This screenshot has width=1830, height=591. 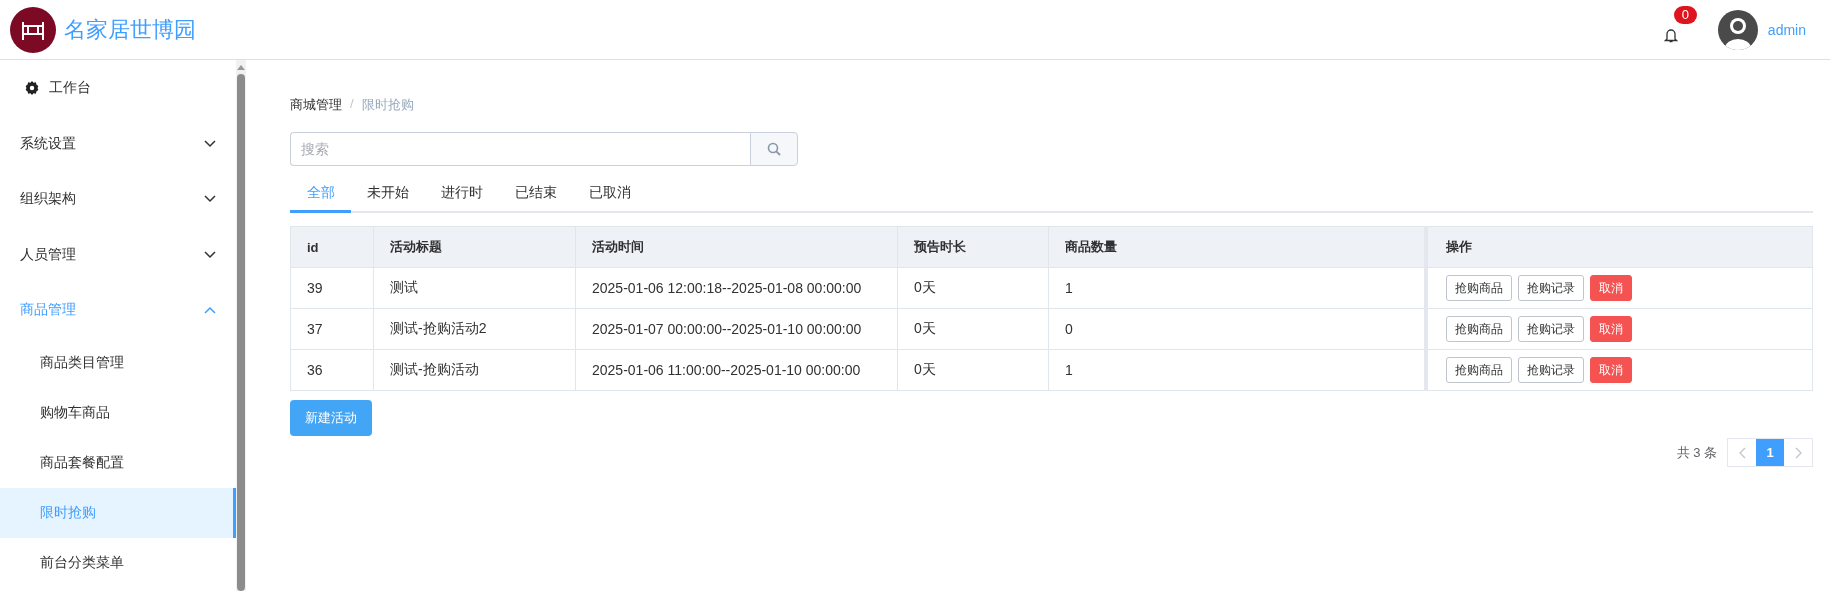 I want to click on filter-tab: 进行时, so click(x=462, y=193).